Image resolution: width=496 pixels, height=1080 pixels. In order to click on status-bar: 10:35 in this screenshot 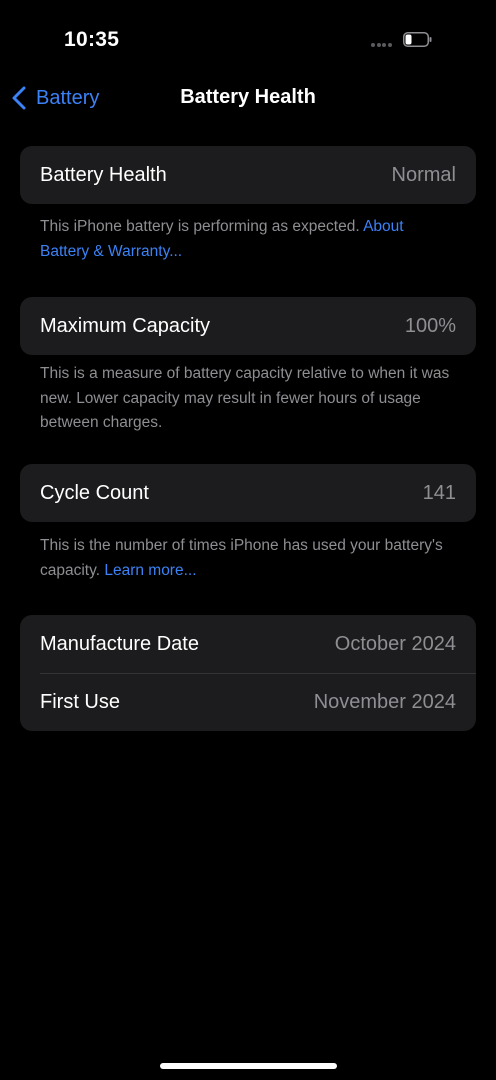, I will do `click(248, 40)`.